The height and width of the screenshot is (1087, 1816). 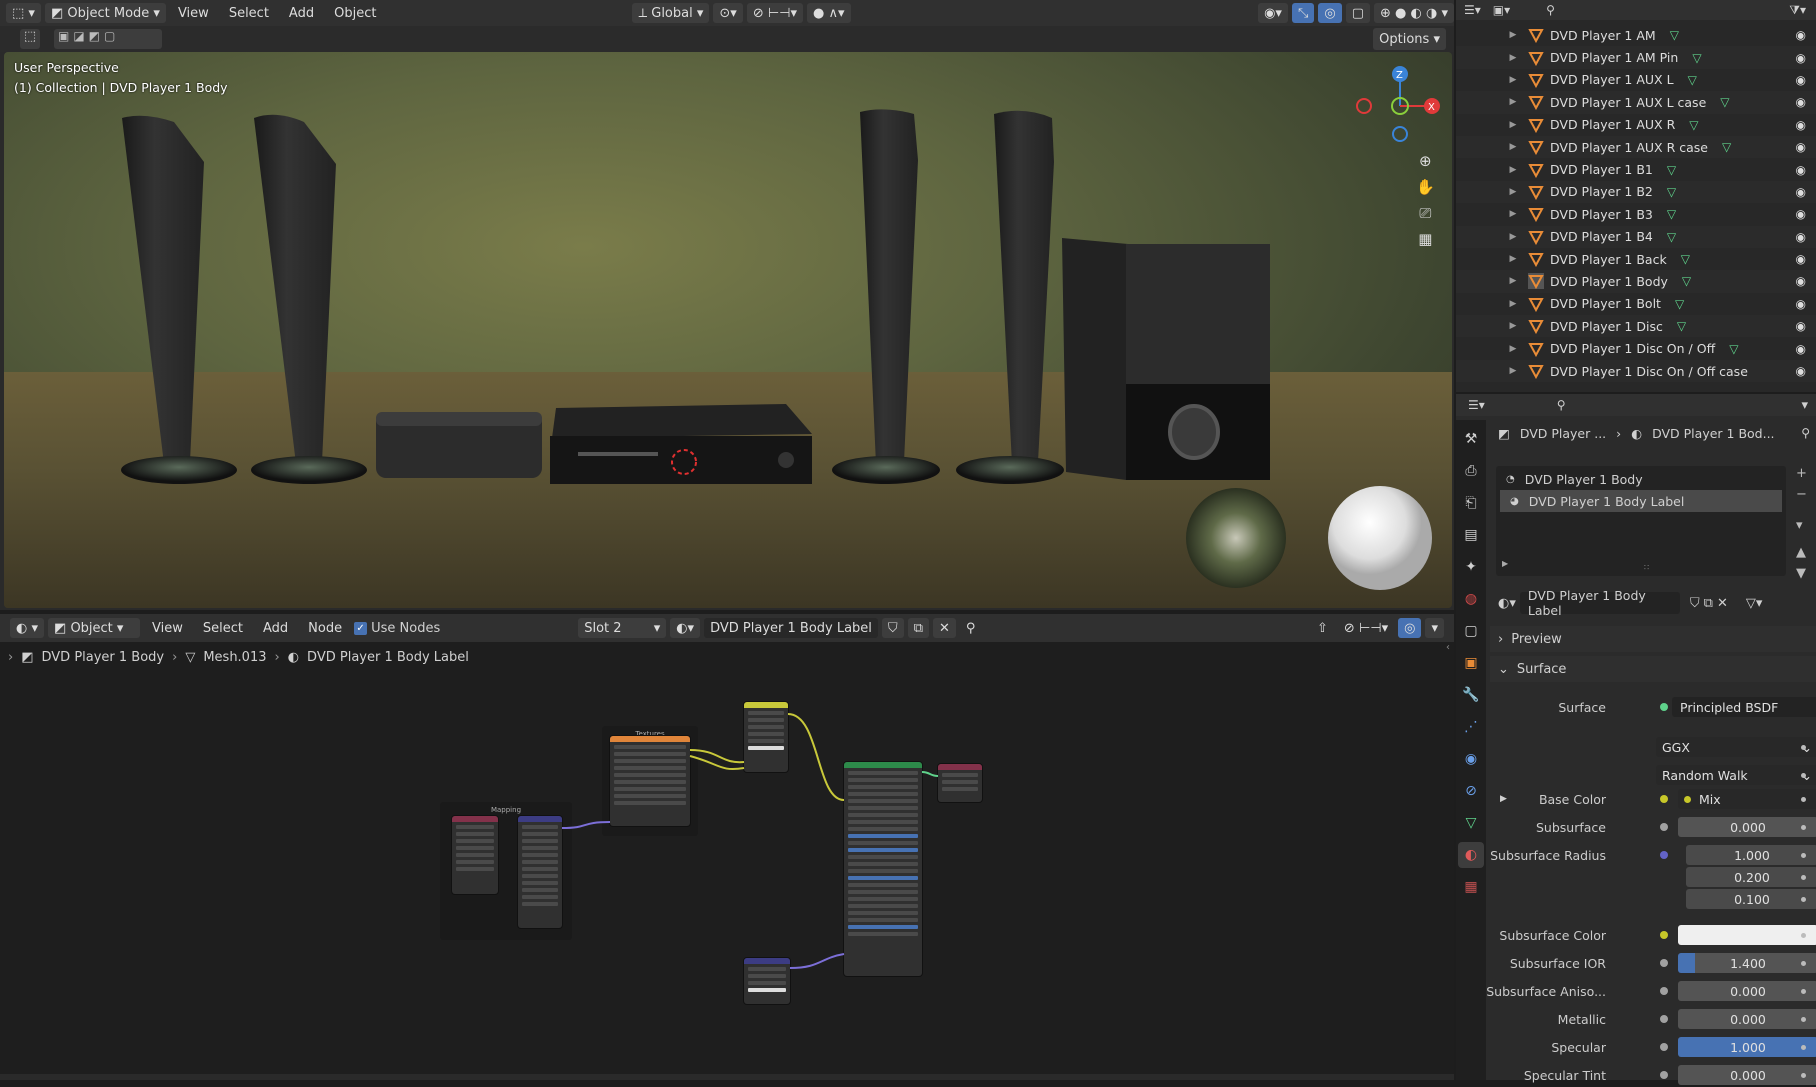 I want to click on outliner-item: ▶ DVD Player 1 B1 ▽ ◉, so click(x=1636, y=169).